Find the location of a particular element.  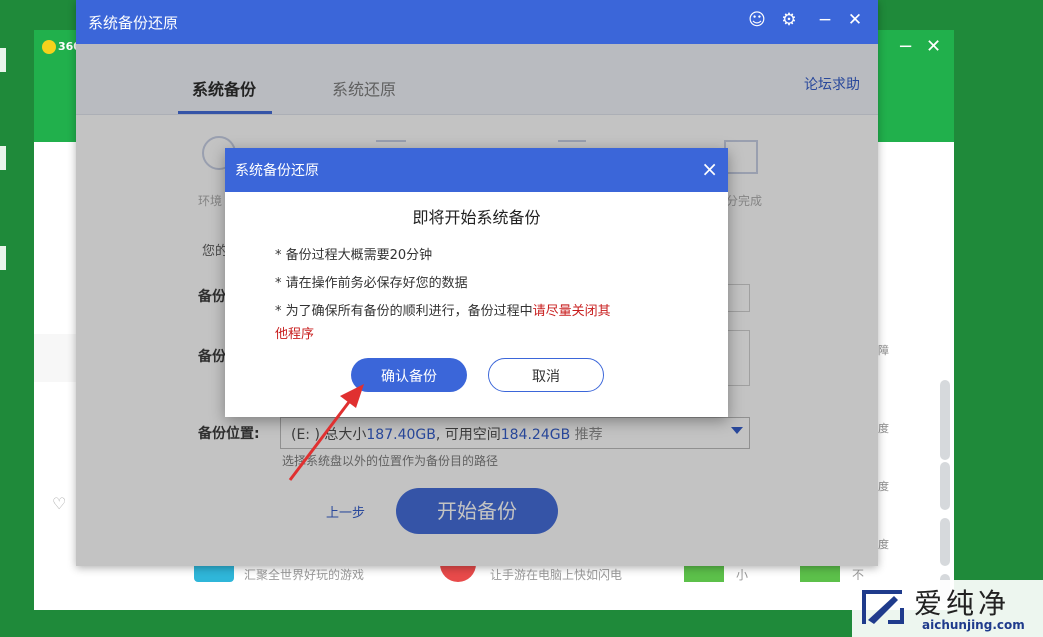

game-text: 小 is located at coordinates (742, 574).